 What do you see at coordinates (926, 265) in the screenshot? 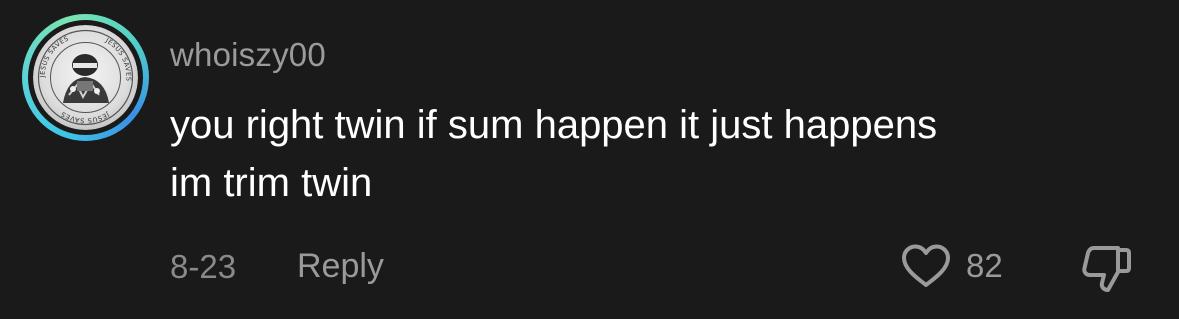
I see `heart-icon` at bounding box center [926, 265].